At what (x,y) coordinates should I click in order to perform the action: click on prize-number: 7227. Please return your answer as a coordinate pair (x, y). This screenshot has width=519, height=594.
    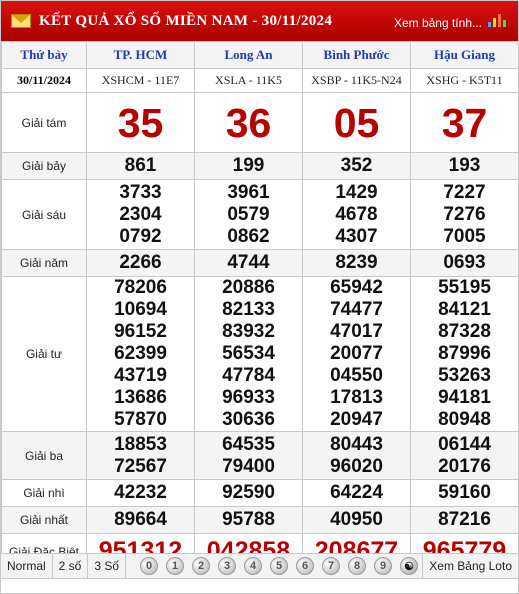
    Looking at the image, I should click on (464, 192).